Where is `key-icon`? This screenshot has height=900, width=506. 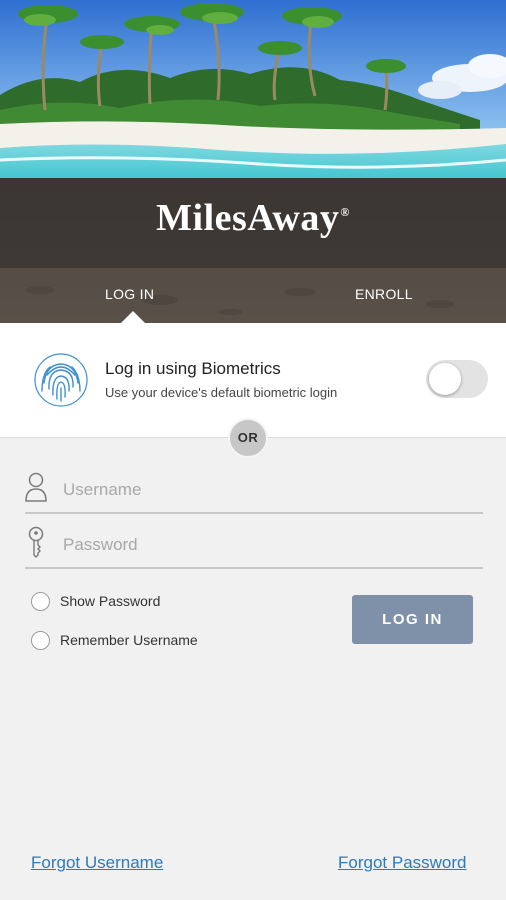 key-icon is located at coordinates (36, 542).